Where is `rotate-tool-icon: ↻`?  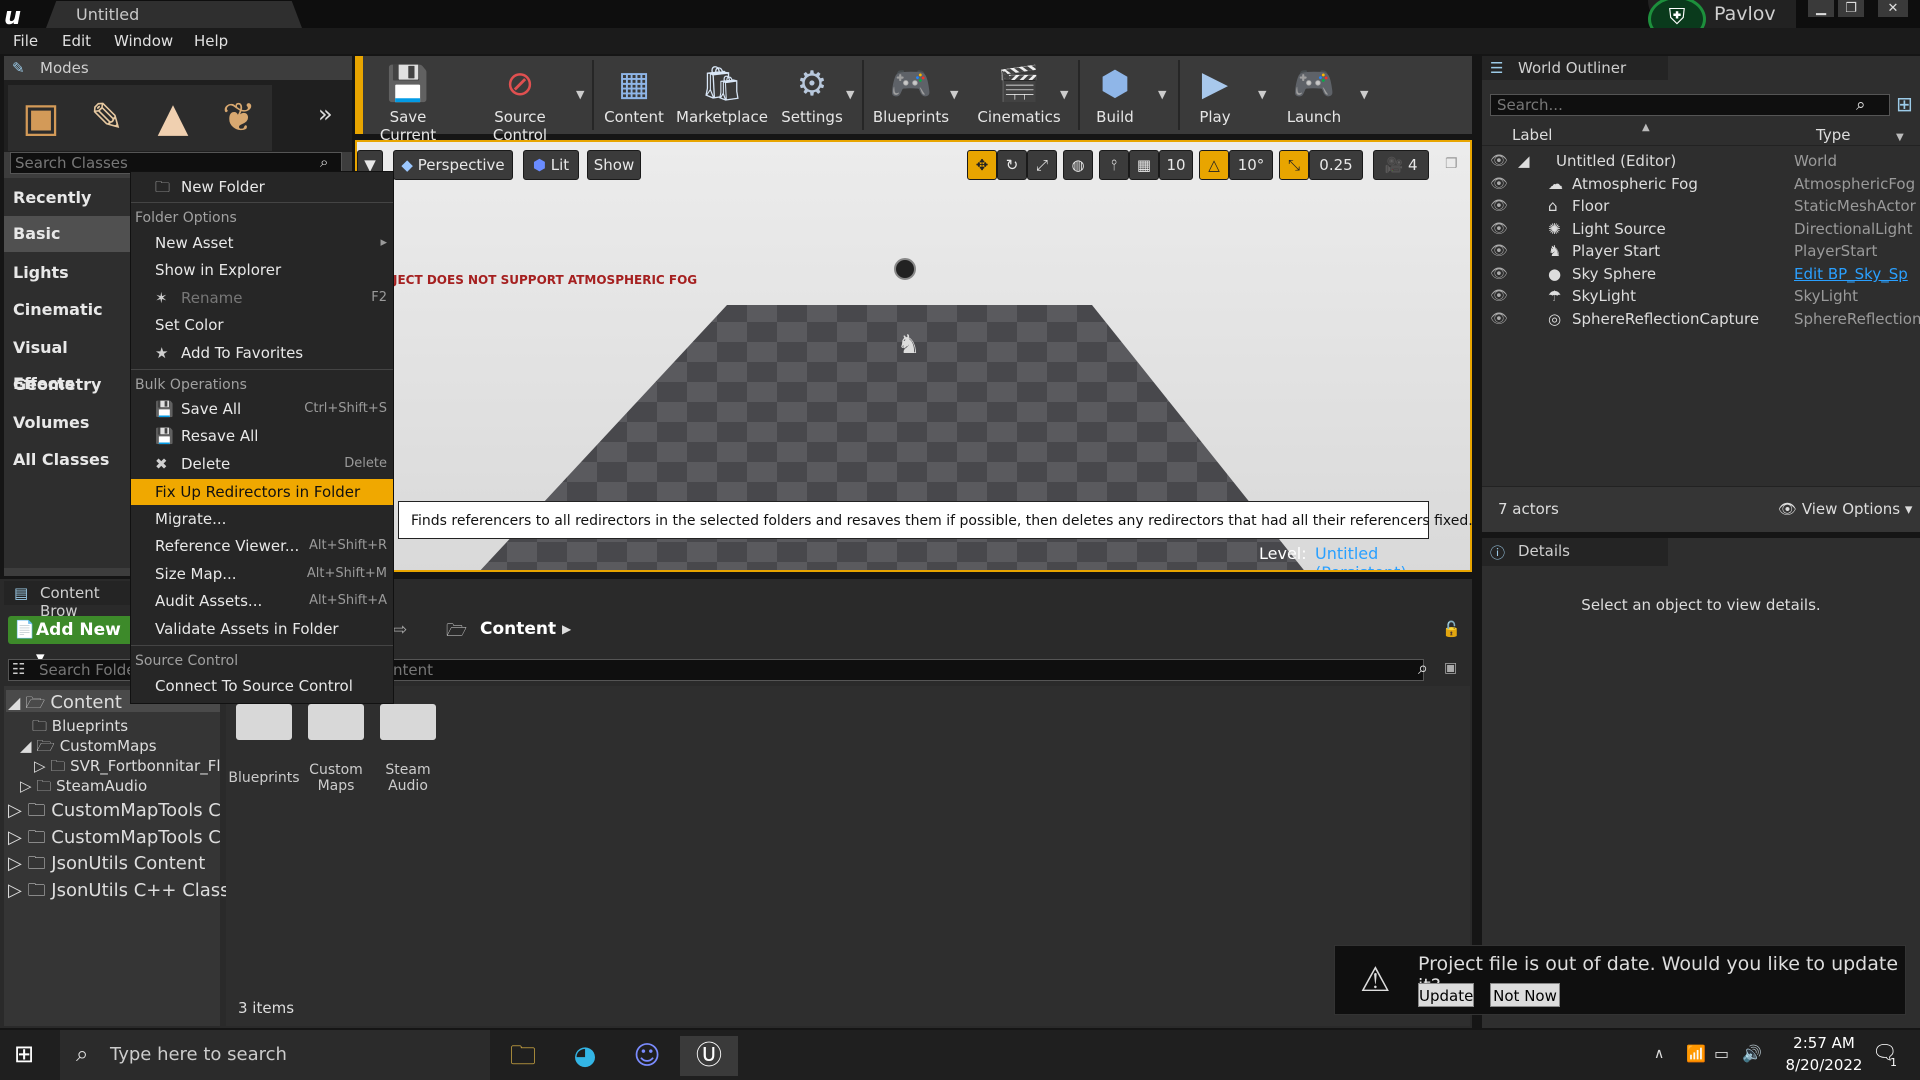 rotate-tool-icon: ↻ is located at coordinates (1012, 165).